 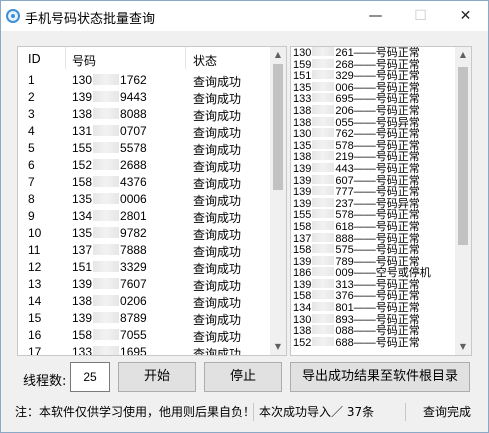 What do you see at coordinates (144, 131) in the screenshot?
I see `table-row: 4 131 0707 查询成功` at bounding box center [144, 131].